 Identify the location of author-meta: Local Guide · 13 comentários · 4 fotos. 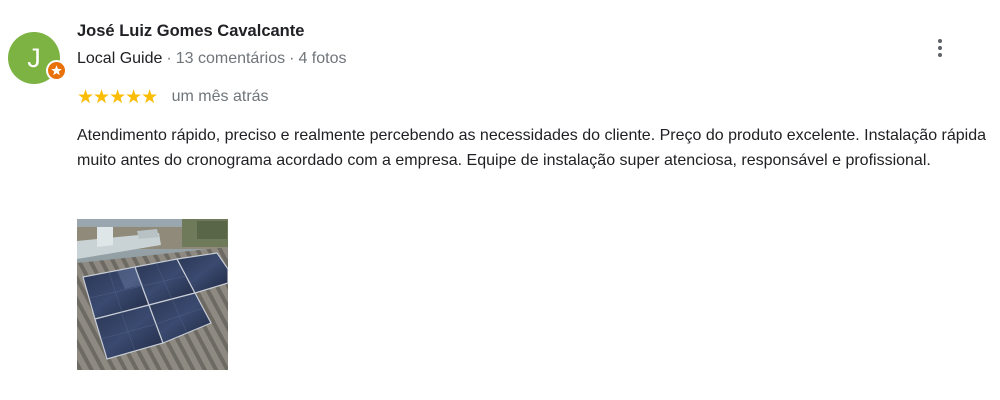
(211, 59).